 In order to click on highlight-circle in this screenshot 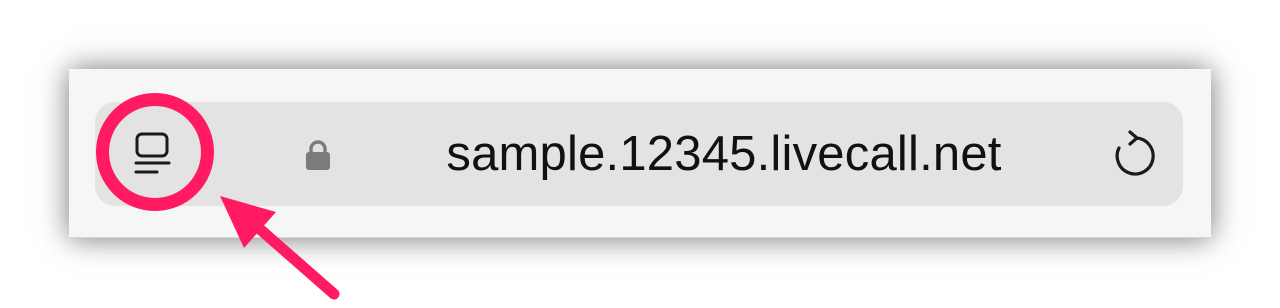, I will do `click(155, 152)`.